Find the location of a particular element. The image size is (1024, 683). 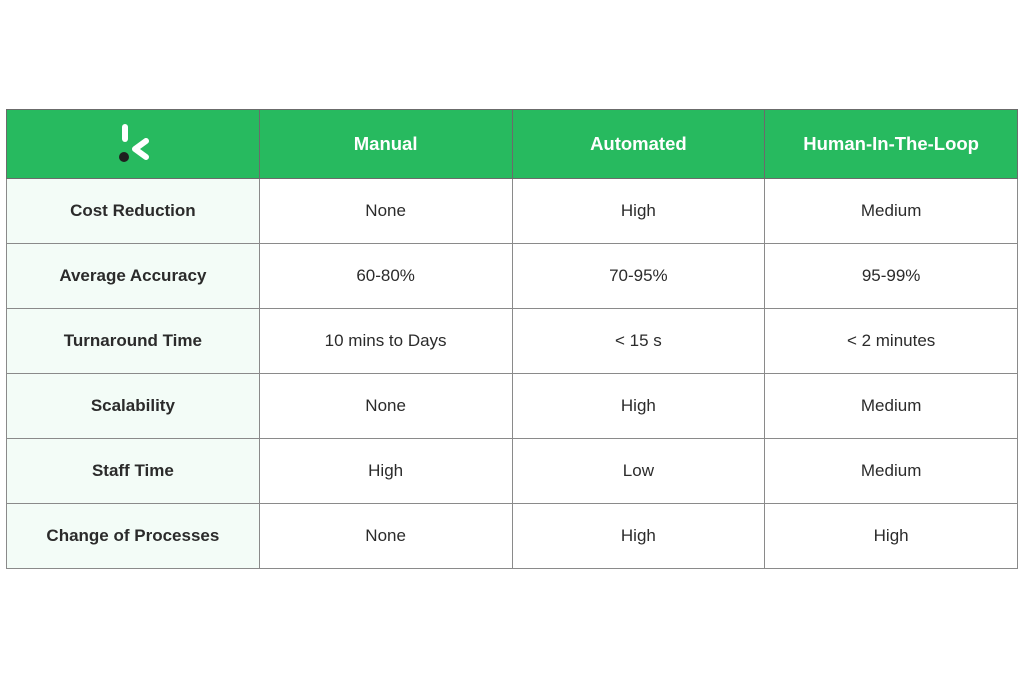

cell-manual: 10 mins to Days is located at coordinates (385, 341).